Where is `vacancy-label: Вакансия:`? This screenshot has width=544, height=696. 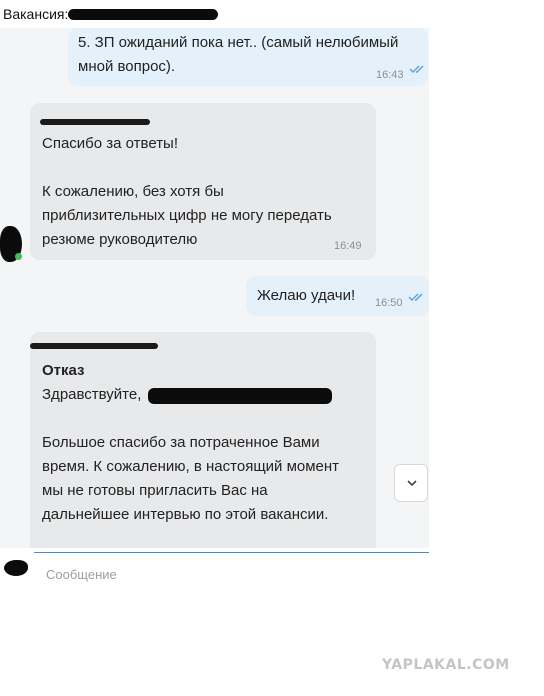
vacancy-label: Вакансия: is located at coordinates (36, 14).